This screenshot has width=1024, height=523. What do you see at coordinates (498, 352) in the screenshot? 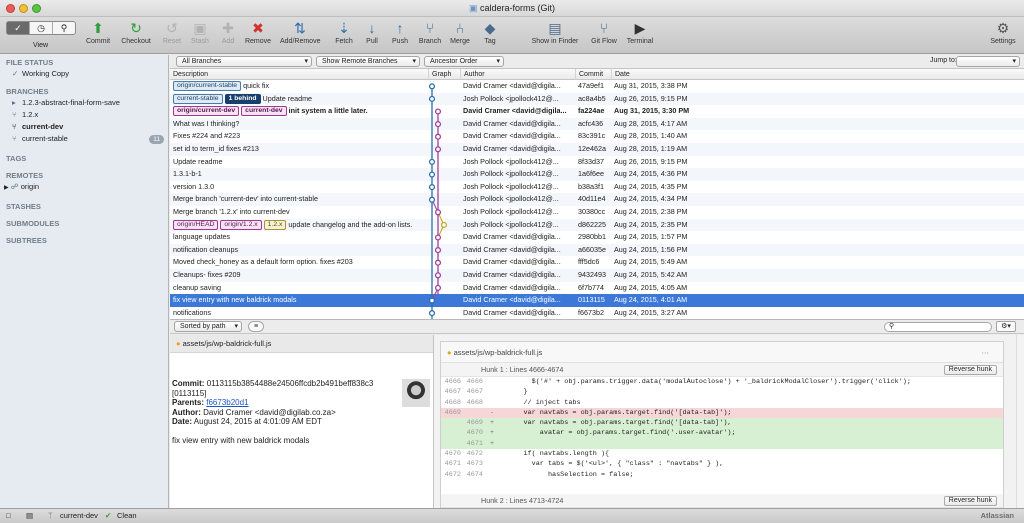
I see `diff-file-path: assets/js/wp-baldrick-full.js` at bounding box center [498, 352].